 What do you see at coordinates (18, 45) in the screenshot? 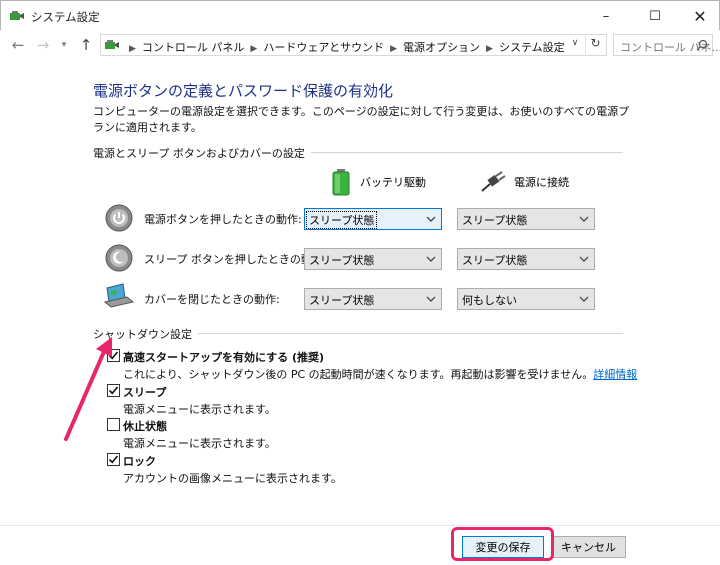
I see `back-arrow-icon: ←` at bounding box center [18, 45].